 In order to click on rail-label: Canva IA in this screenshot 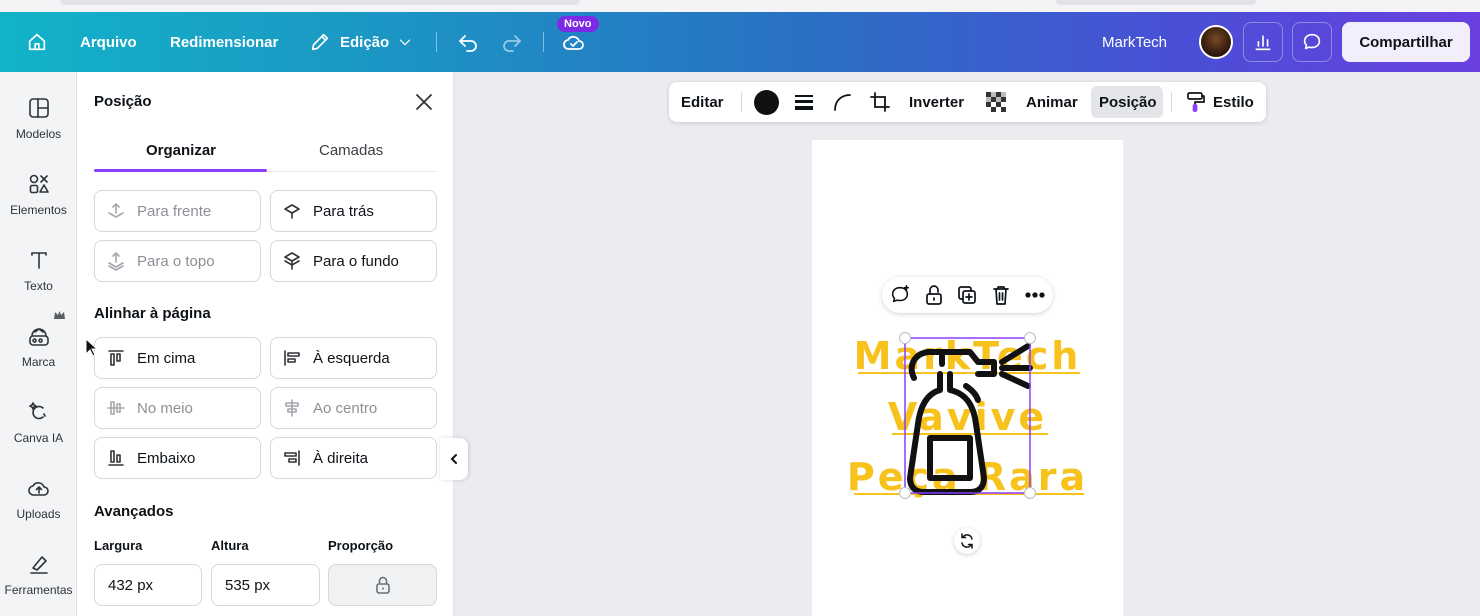, I will do `click(38, 438)`.